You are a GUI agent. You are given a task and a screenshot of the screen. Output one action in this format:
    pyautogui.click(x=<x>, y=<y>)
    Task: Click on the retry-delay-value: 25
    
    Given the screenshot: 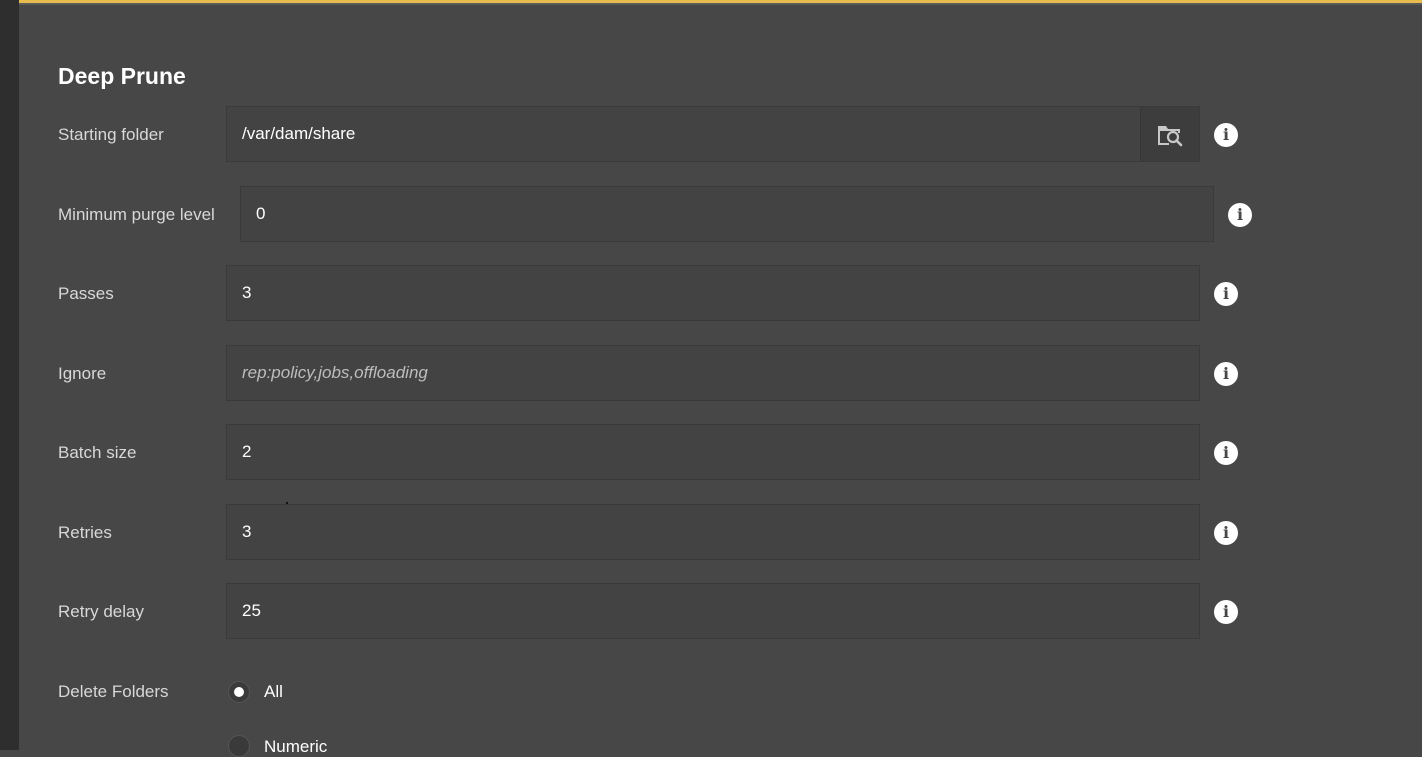 What is the action you would take?
    pyautogui.click(x=251, y=610)
    